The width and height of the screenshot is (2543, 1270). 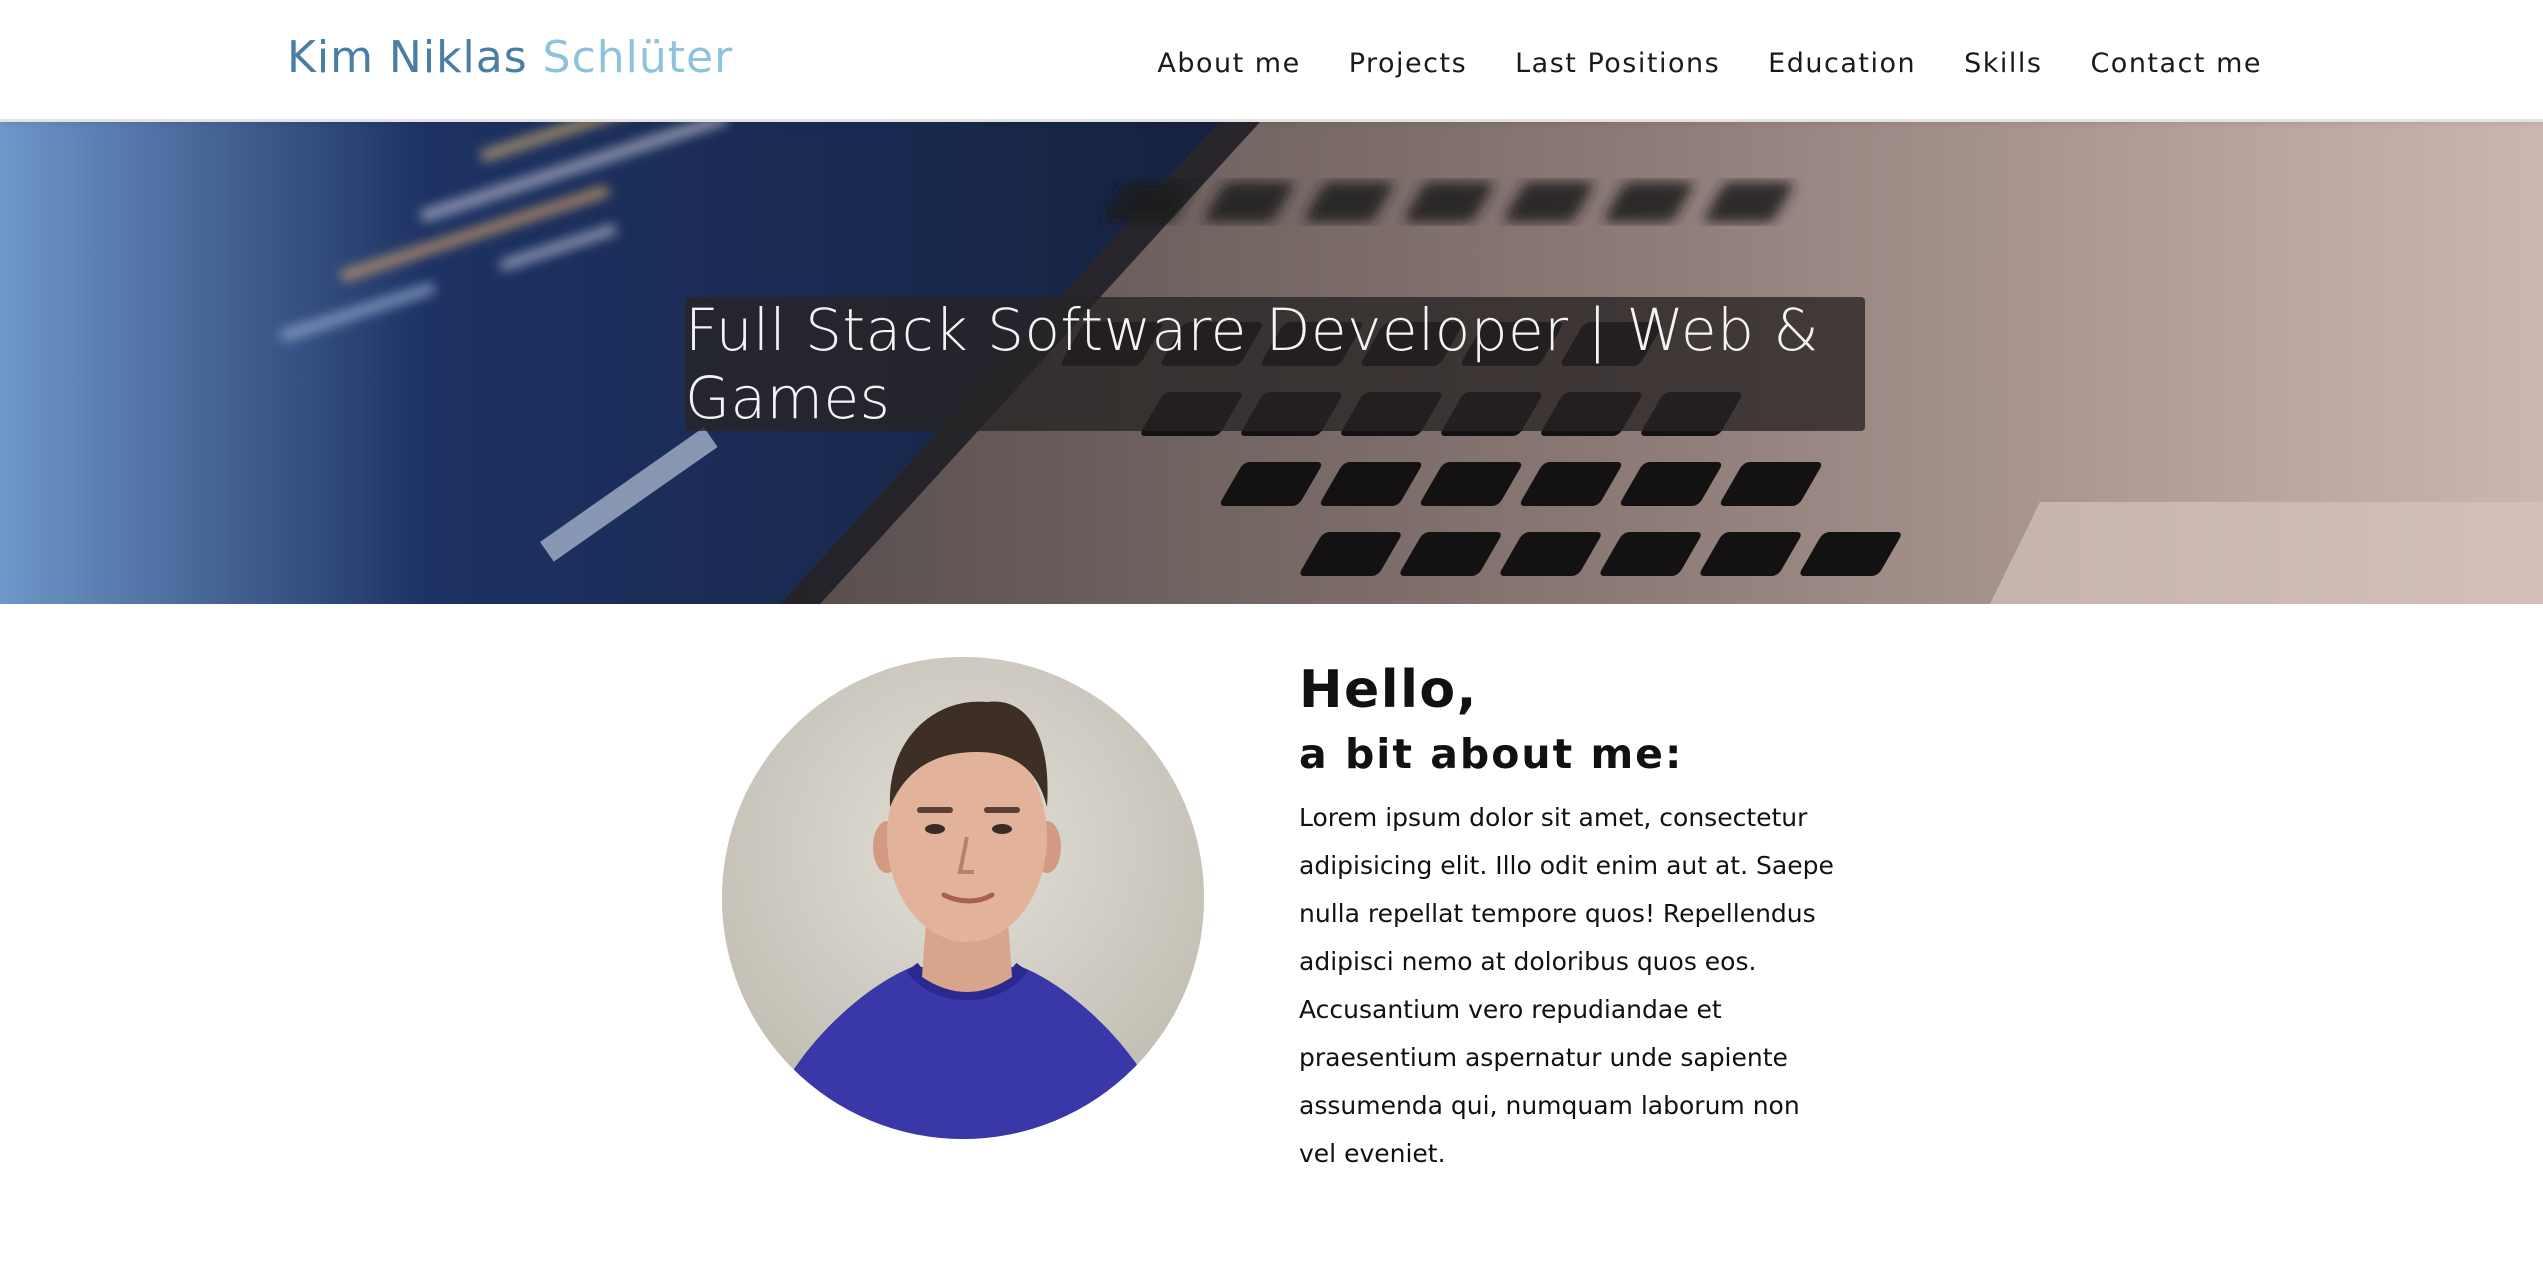 What do you see at coordinates (1617, 63) in the screenshot?
I see `nav-last-positions: Last Positions` at bounding box center [1617, 63].